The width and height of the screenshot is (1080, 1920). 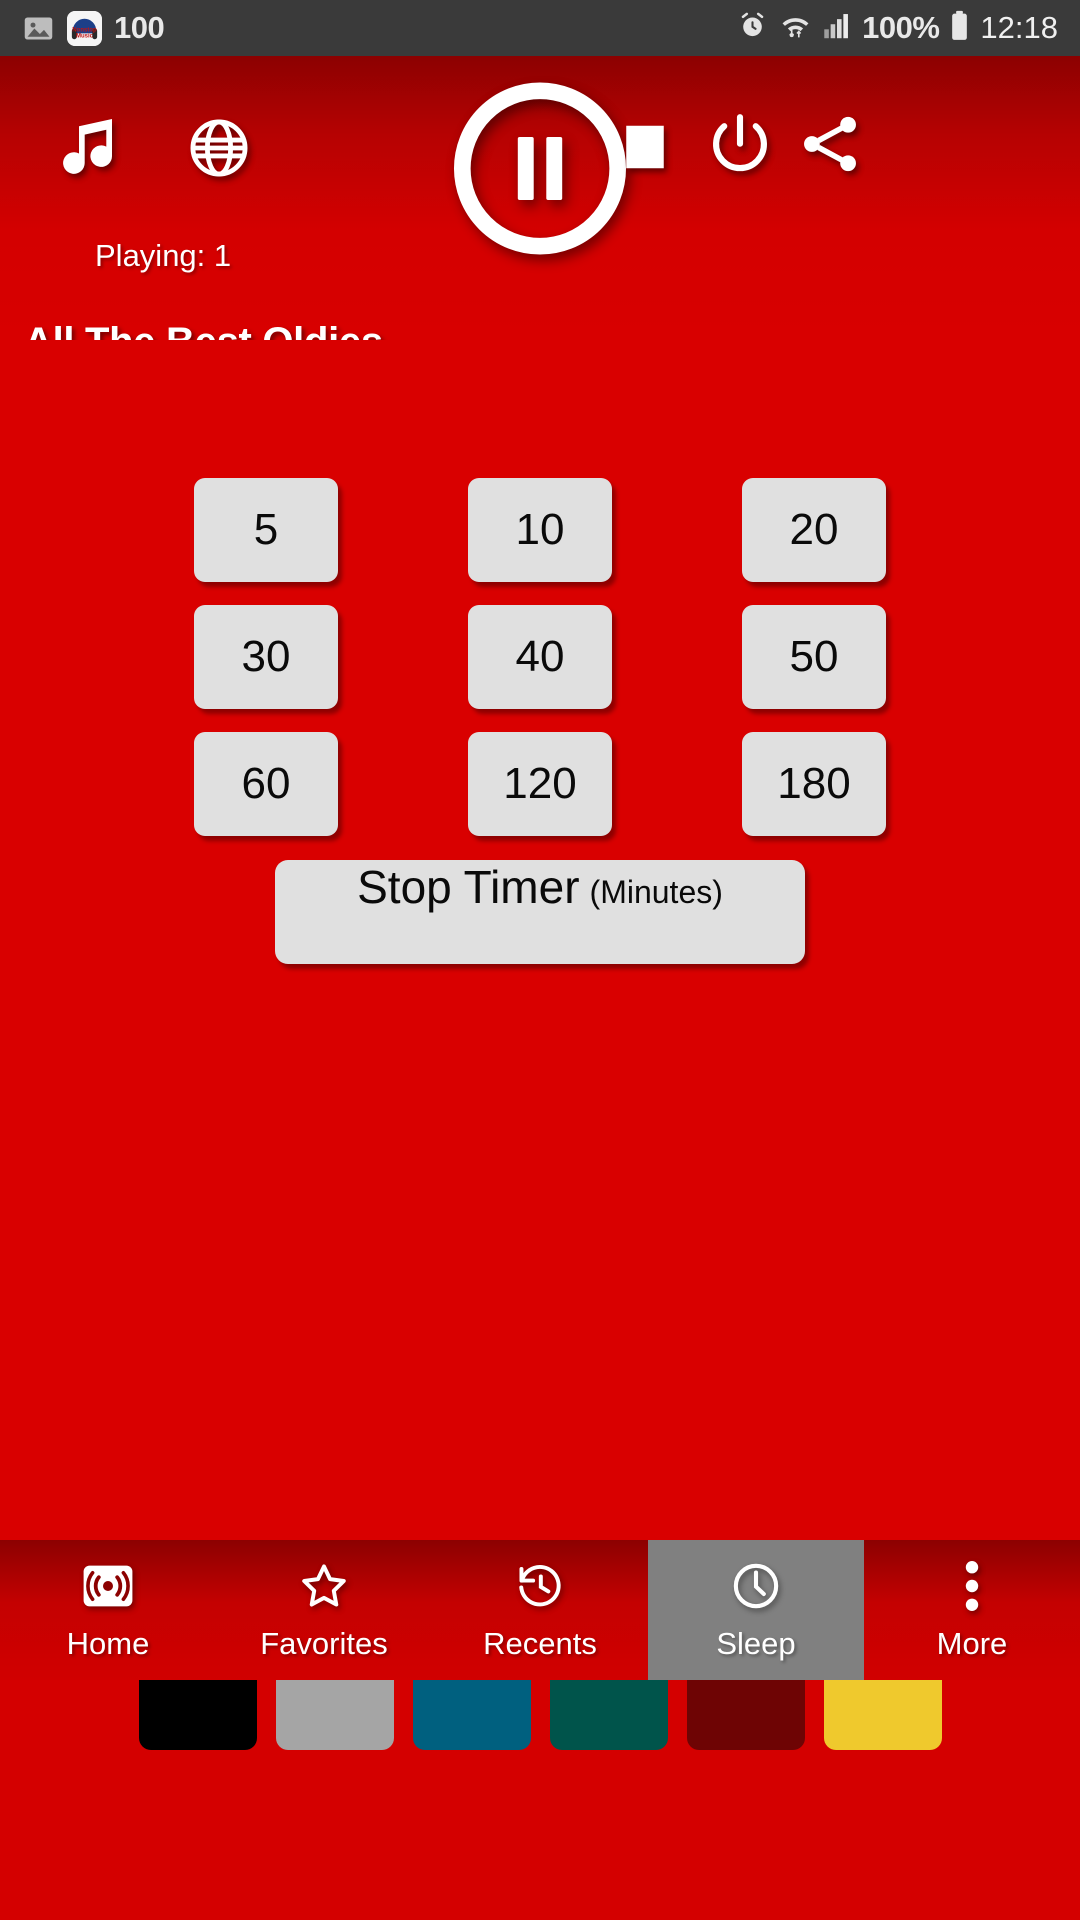 I want to click on timer-button-10: 10, so click(x=540, y=530).